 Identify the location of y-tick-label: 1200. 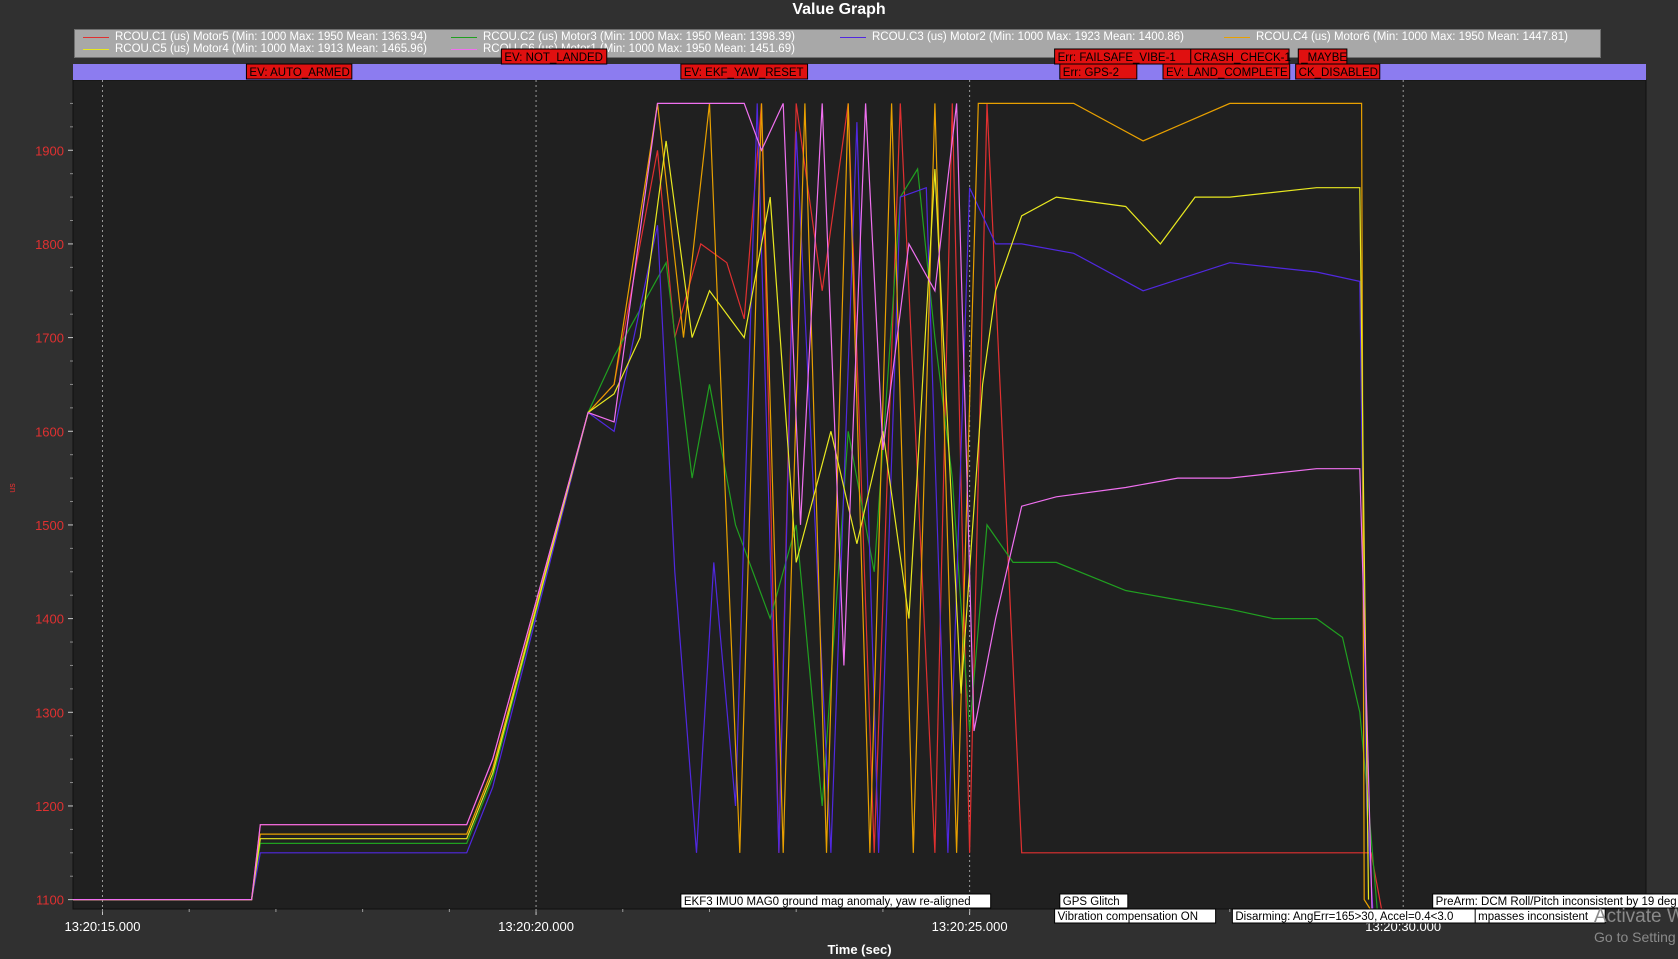
(49, 806).